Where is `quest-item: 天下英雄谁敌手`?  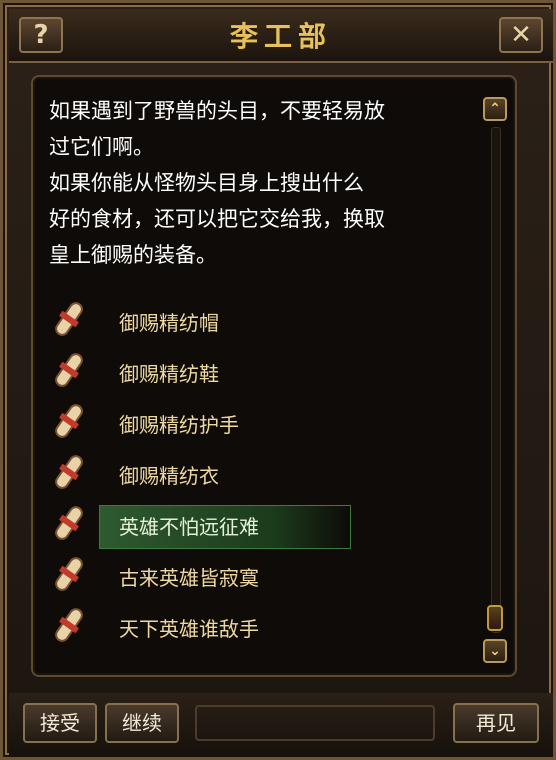
quest-item: 天下英雄谁敌手 is located at coordinates (259, 628).